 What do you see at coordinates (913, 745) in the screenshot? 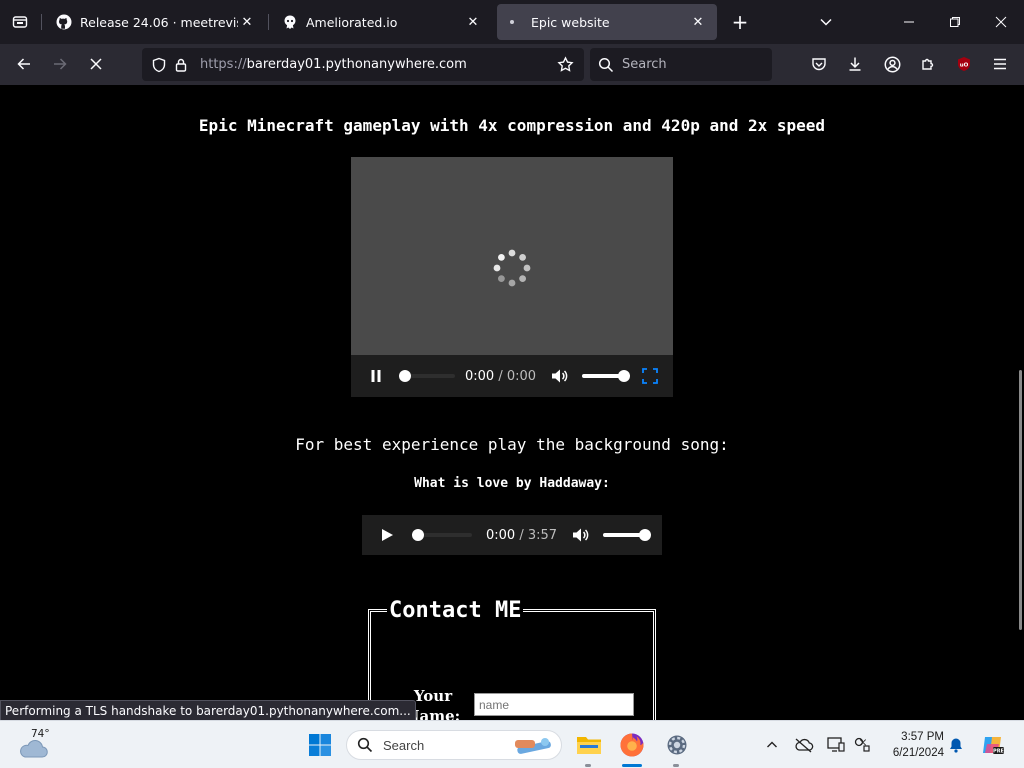
I see `system-clock: 3:57 PM 6/21/2024` at bounding box center [913, 745].